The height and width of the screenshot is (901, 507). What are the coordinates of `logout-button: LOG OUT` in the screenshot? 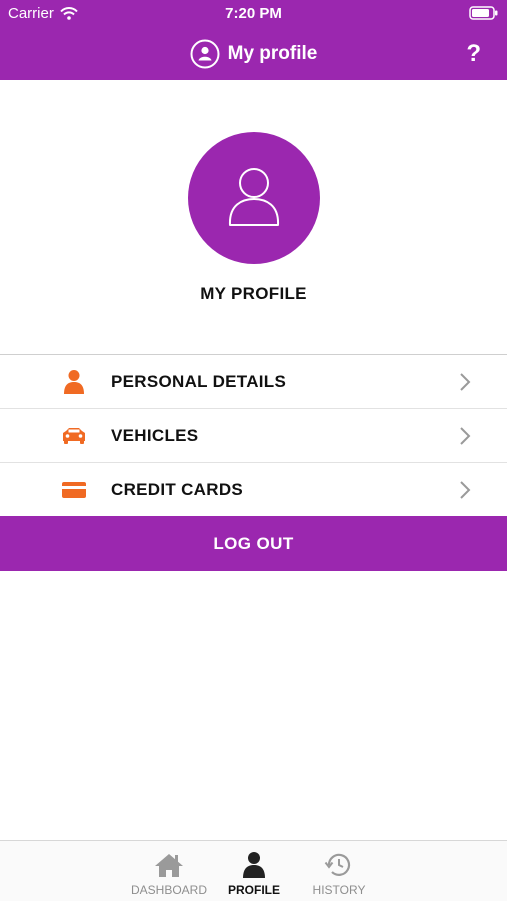 It's located at (253, 543).